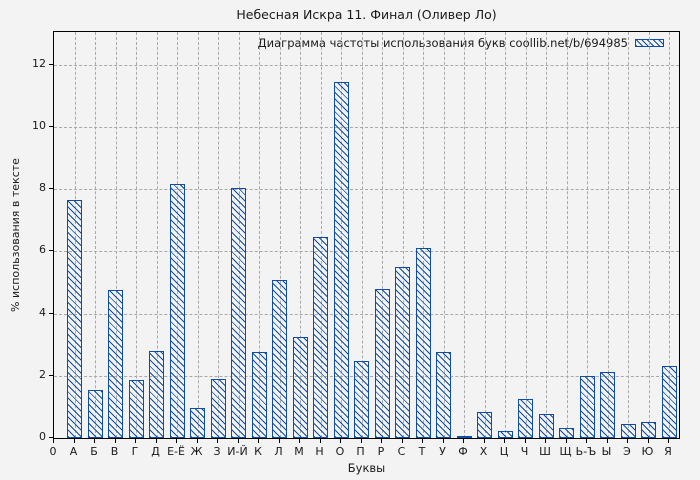 This screenshot has height=480, width=700. I want to click on bar-П, so click(361, 399).